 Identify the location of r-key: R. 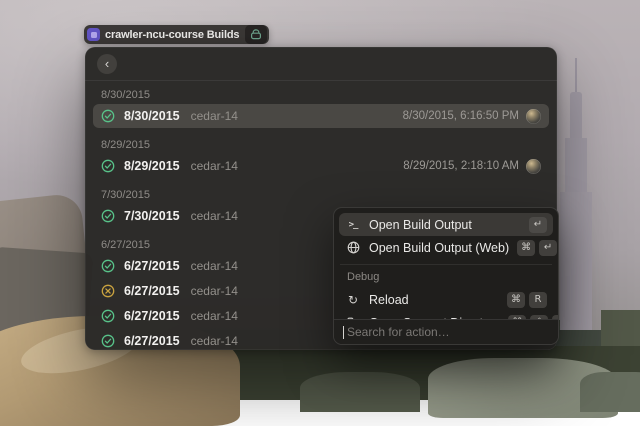
(538, 299).